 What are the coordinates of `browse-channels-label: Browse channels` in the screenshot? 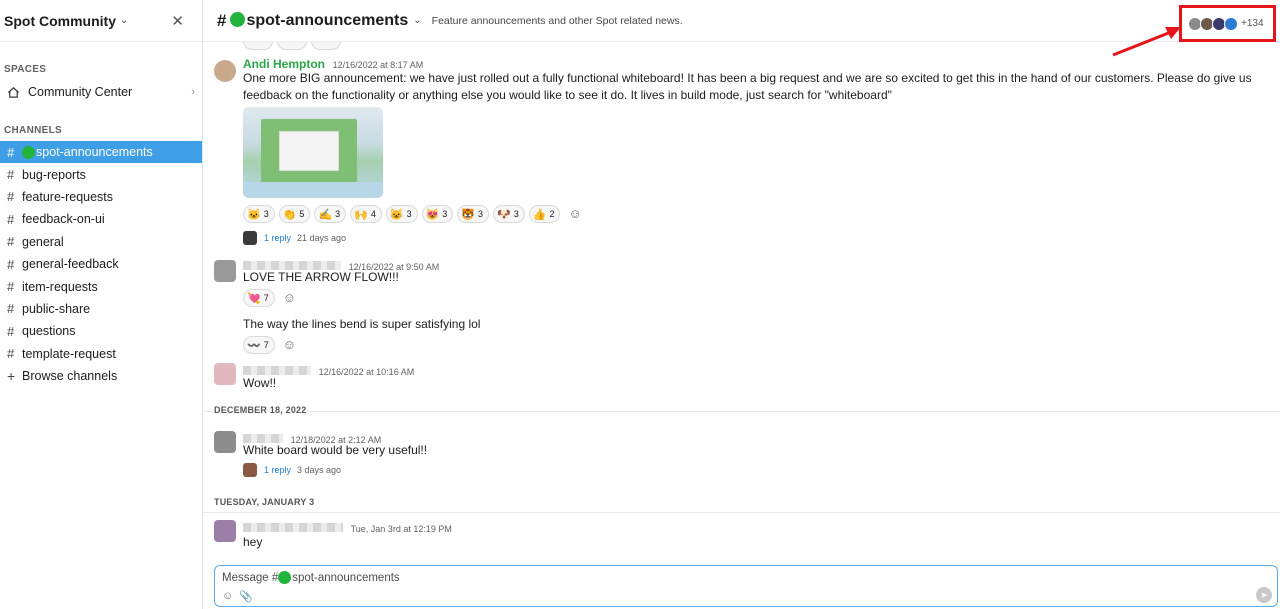 It's located at (70, 376).